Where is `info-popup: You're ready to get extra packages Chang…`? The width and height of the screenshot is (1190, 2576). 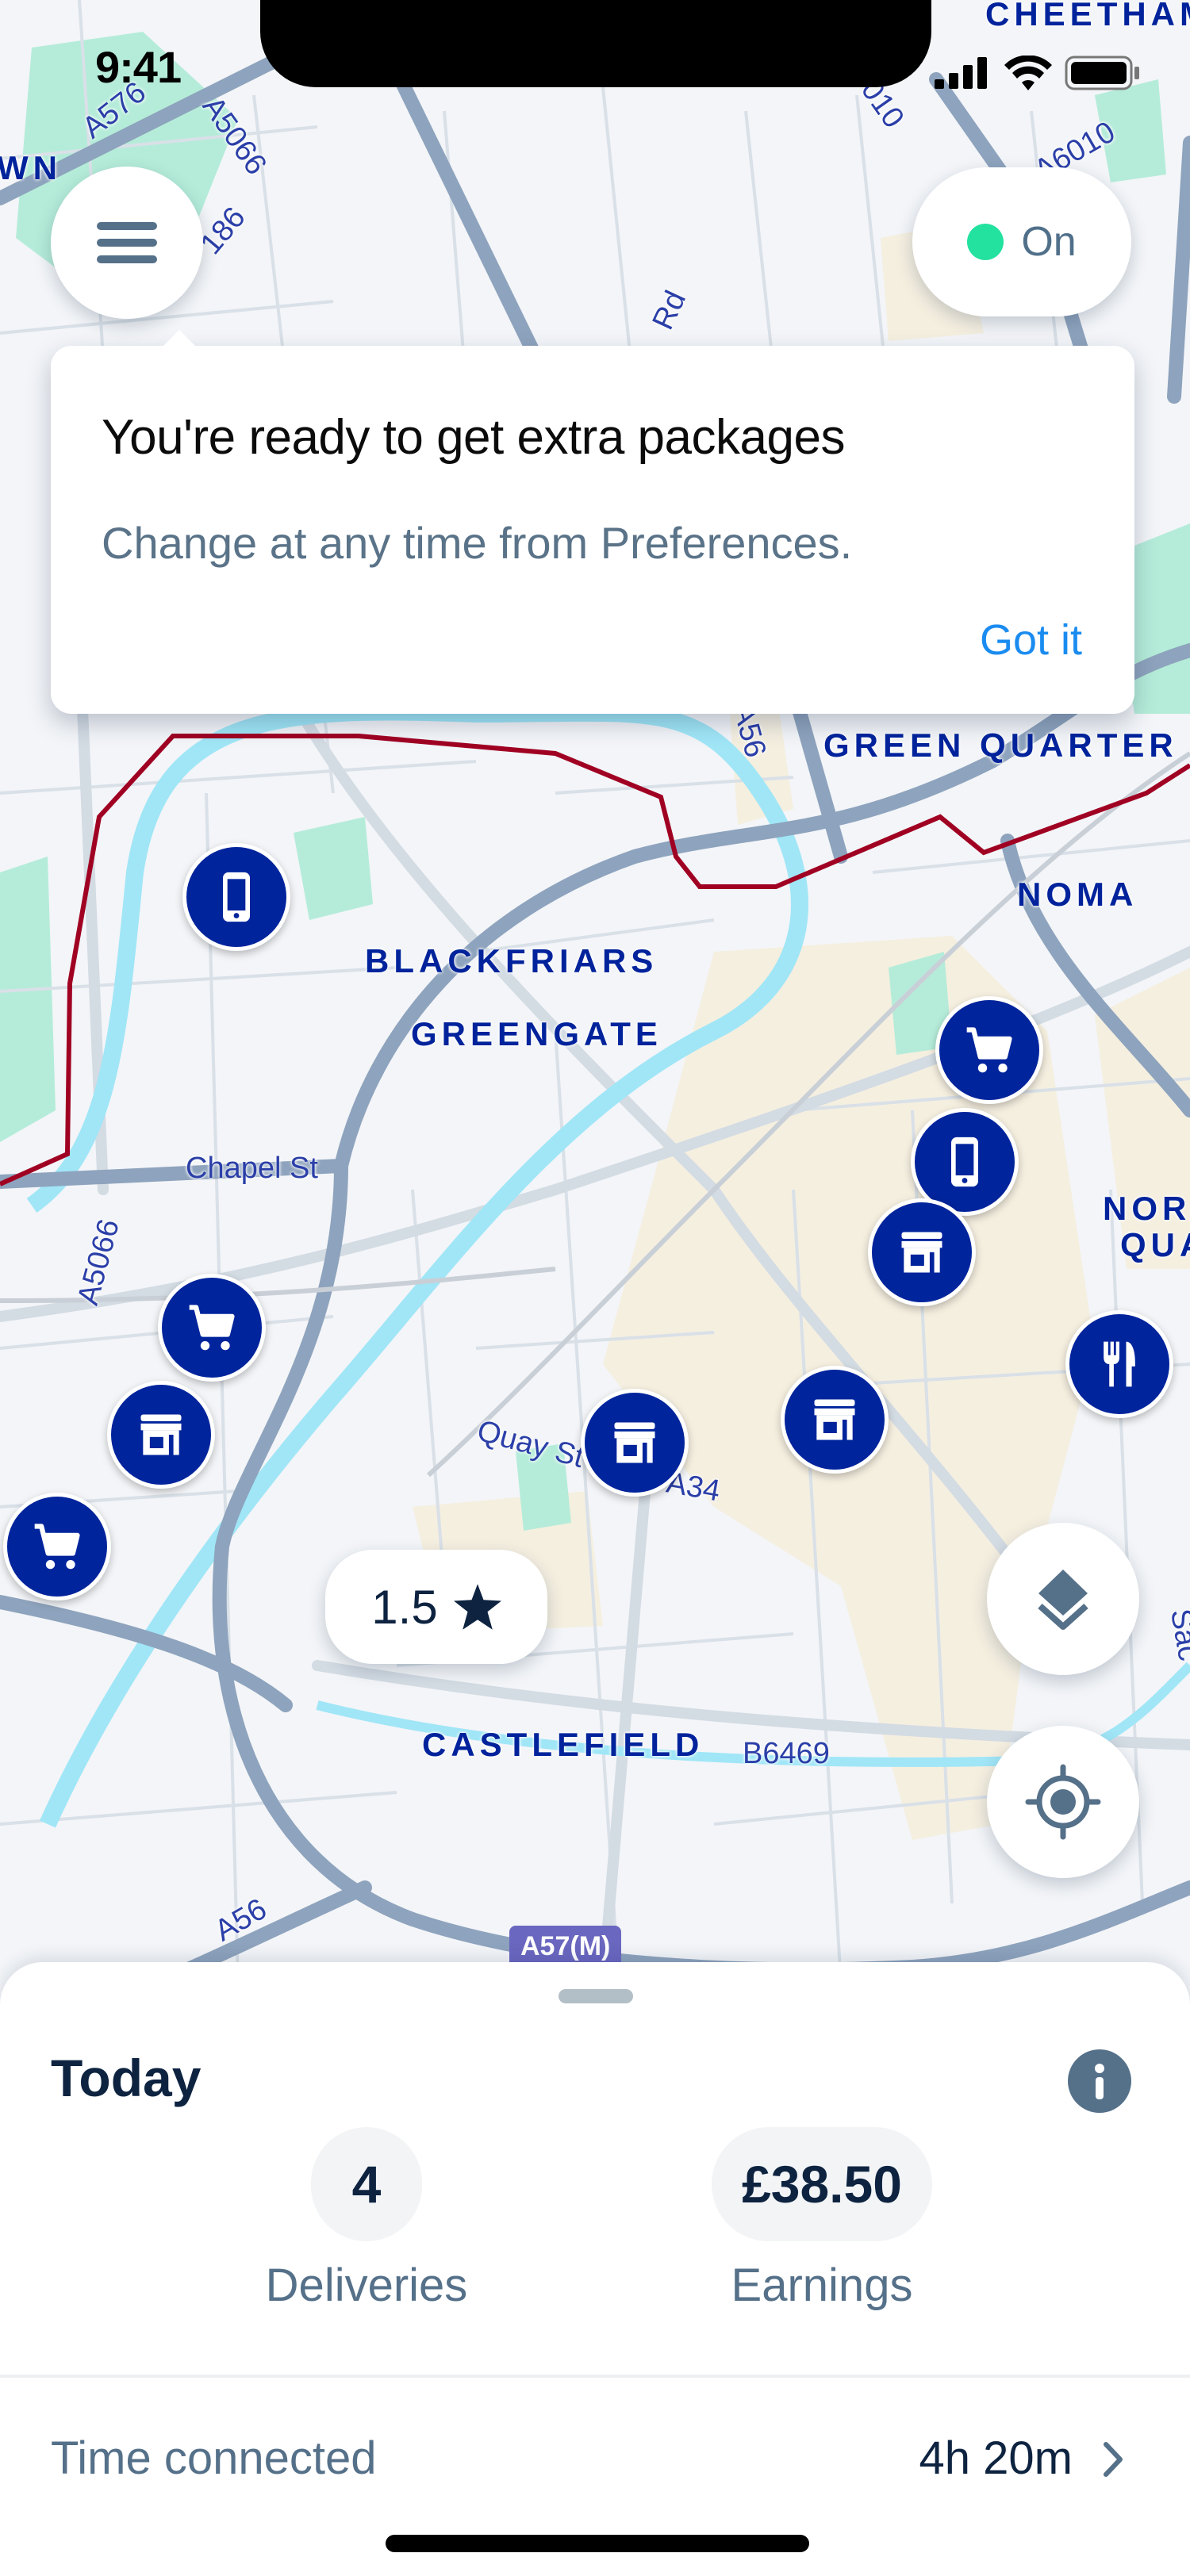
info-popup: You're ready to get extra packages Chang… is located at coordinates (592, 522).